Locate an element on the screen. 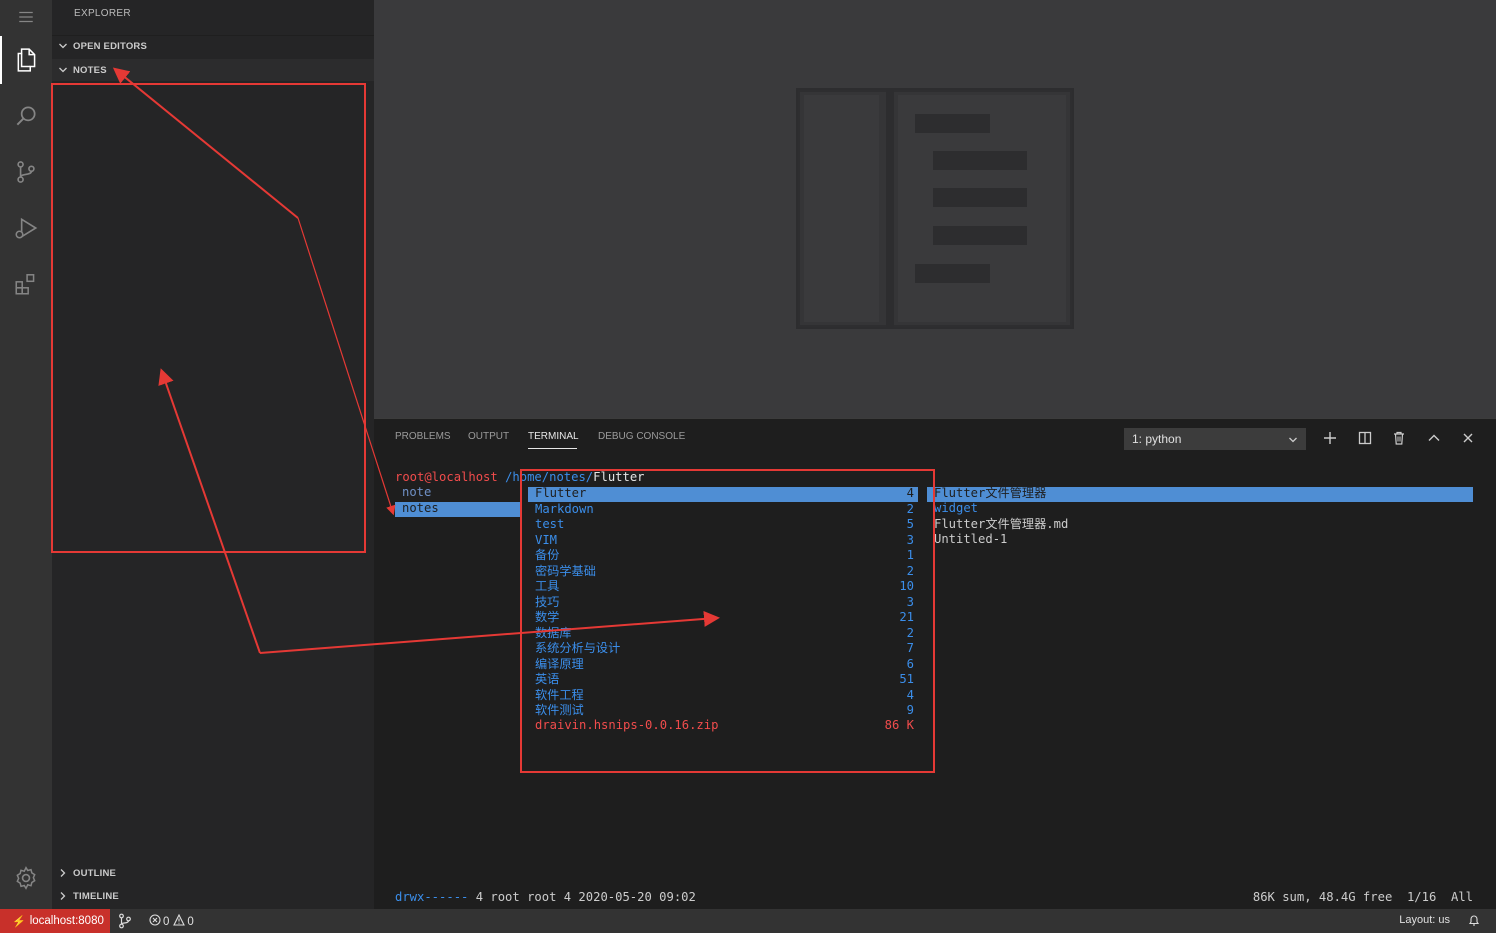 This screenshot has height=933, width=1496. terminal-footer-right: 86K sum, 48.4G free 1/16 All is located at coordinates (1362, 897).